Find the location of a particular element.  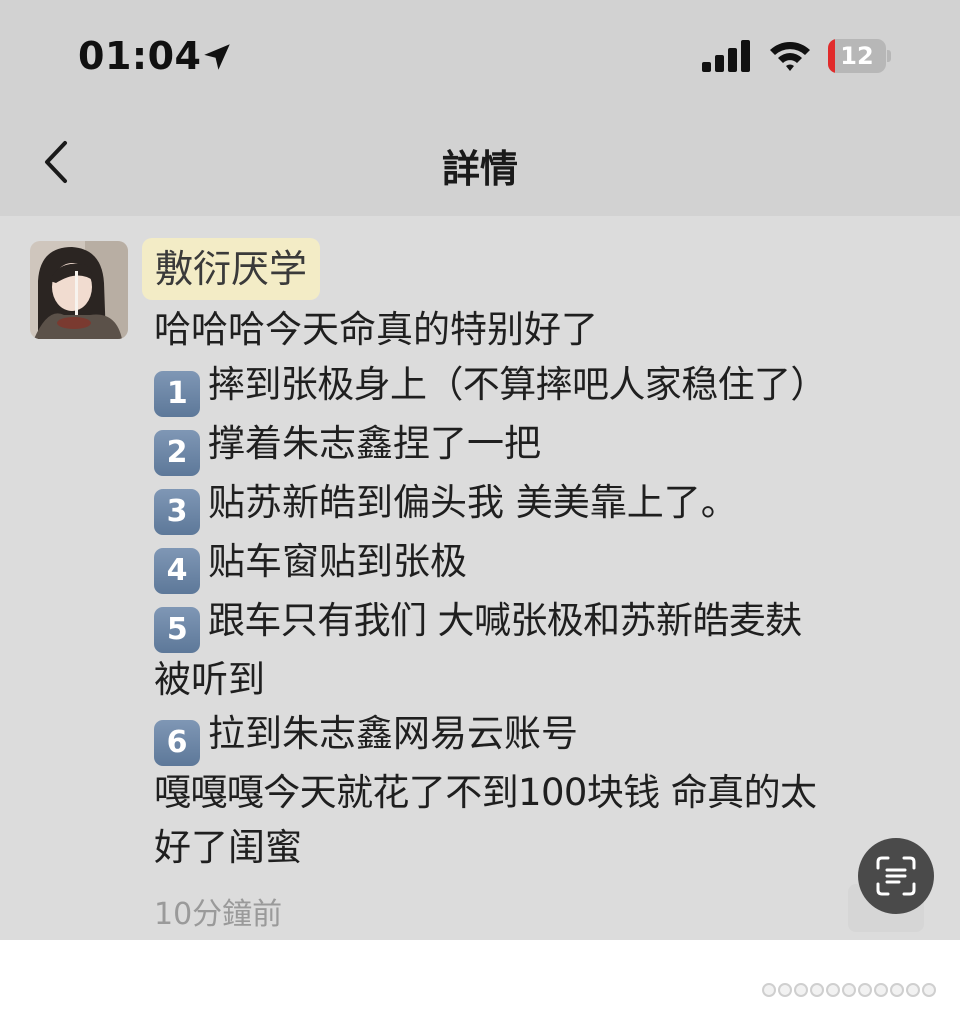

keycap-number-icon: 3 is located at coordinates (177, 511).